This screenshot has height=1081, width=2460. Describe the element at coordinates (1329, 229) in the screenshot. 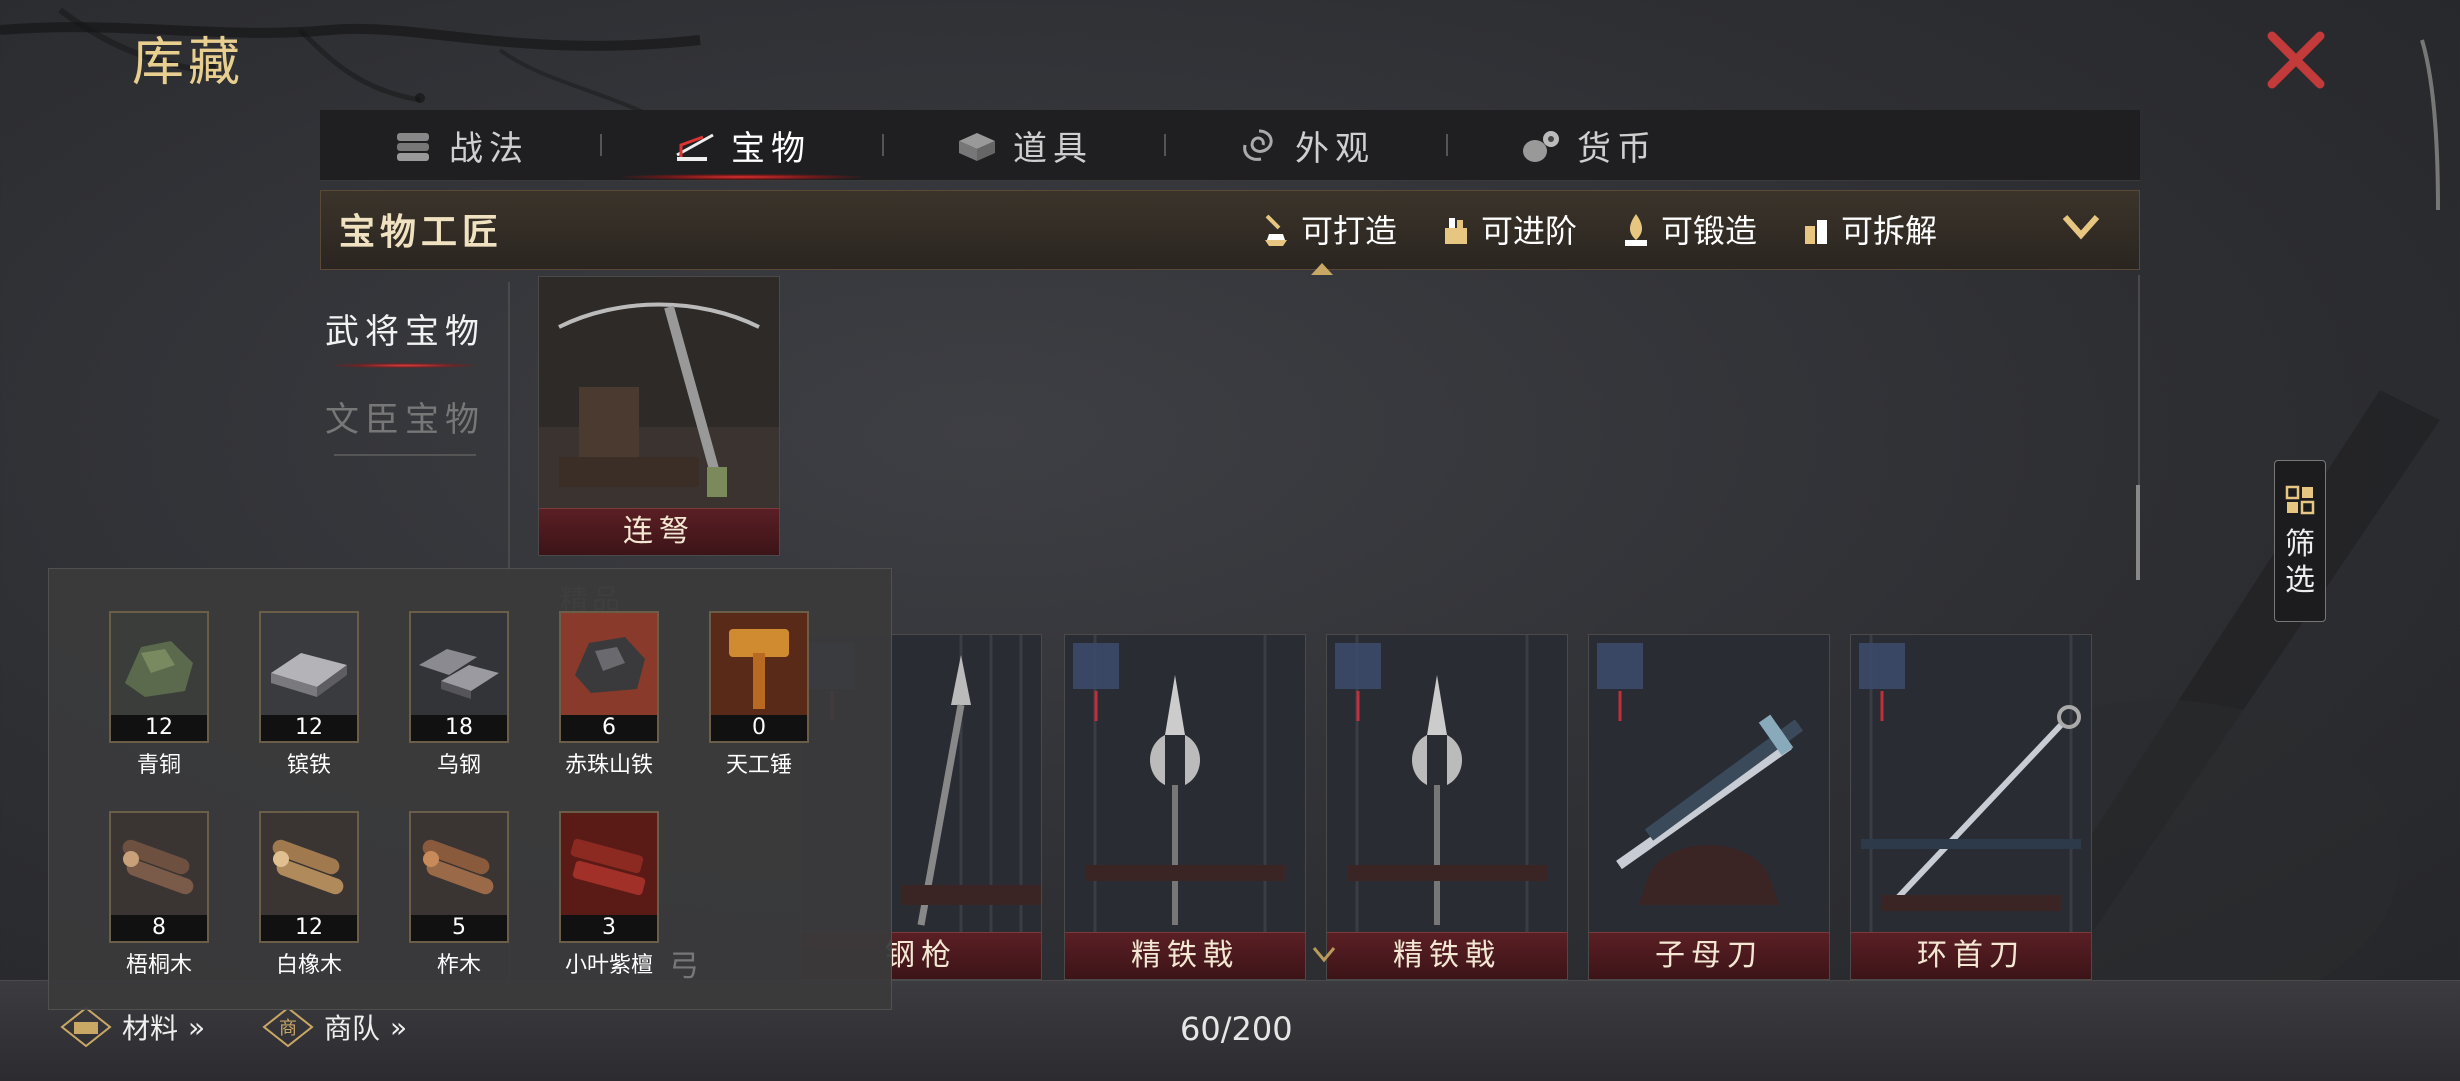

I see `filter-craftable: 可打造` at that location.